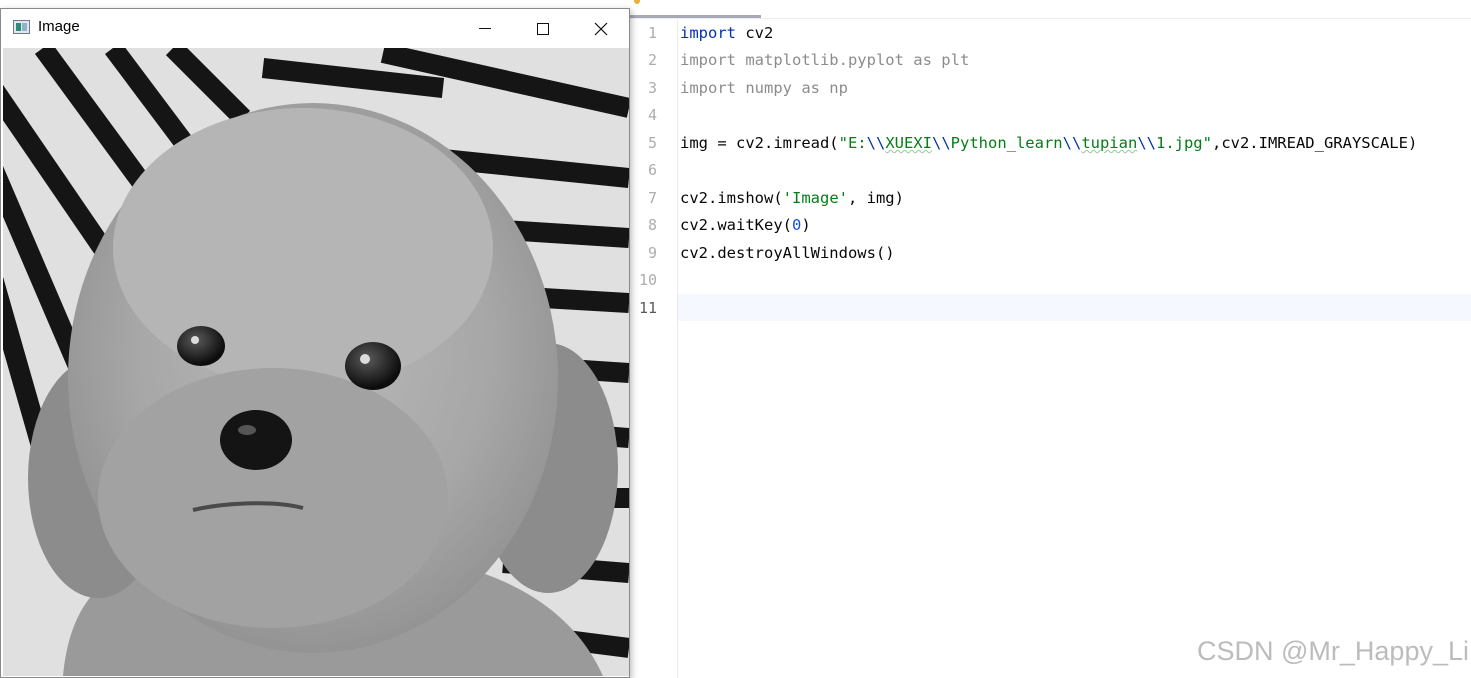 This screenshot has width=1471, height=678. Describe the element at coordinates (708, 33) in the screenshot. I see `keyword-import: import` at that location.